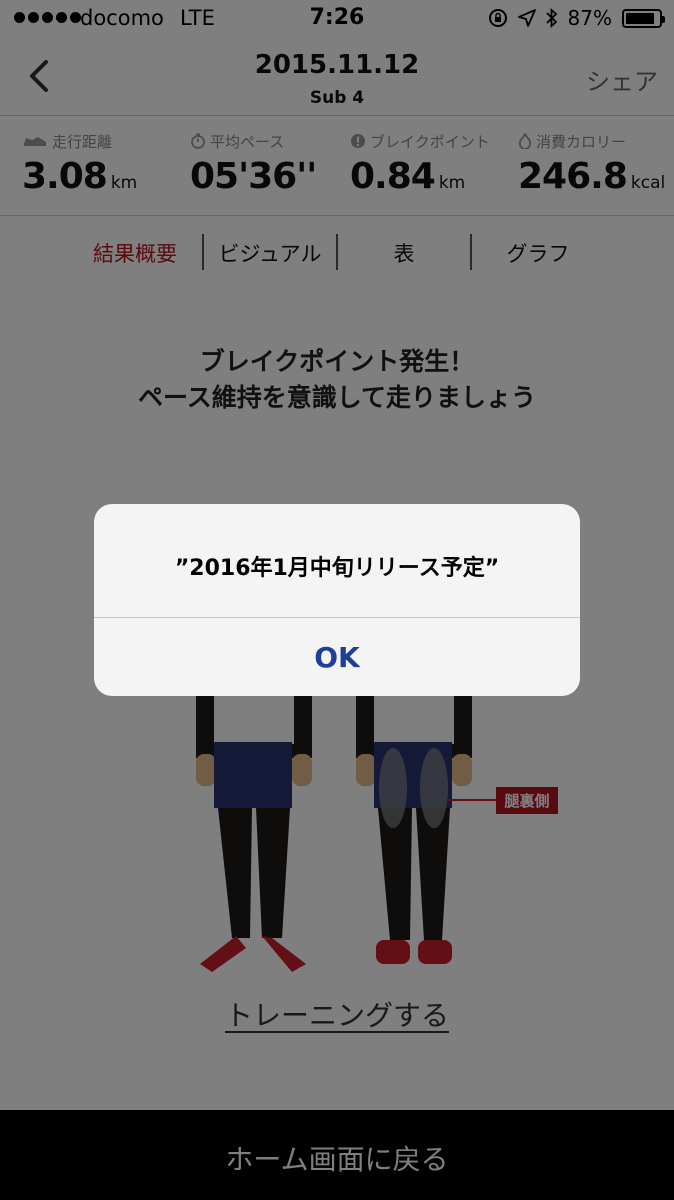  Describe the element at coordinates (337, 600) in the screenshot. I see `alert-dialog: ”2016年1月中旬リリース予定” OK` at that location.